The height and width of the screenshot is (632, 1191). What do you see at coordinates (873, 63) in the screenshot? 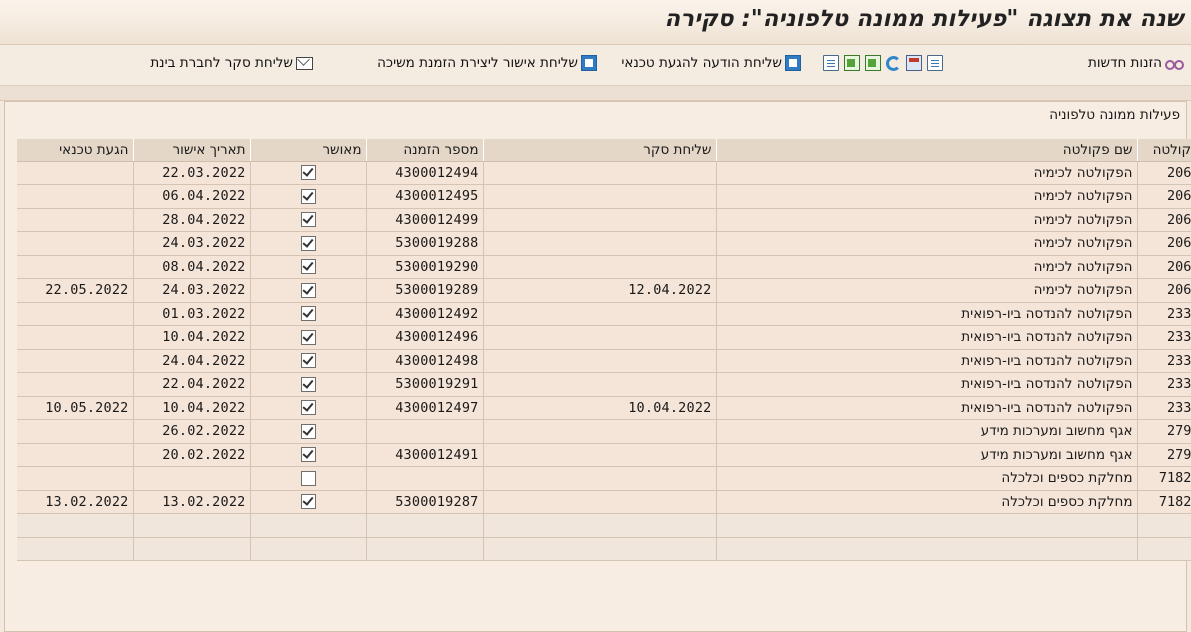
I see `select-all-icon` at bounding box center [873, 63].